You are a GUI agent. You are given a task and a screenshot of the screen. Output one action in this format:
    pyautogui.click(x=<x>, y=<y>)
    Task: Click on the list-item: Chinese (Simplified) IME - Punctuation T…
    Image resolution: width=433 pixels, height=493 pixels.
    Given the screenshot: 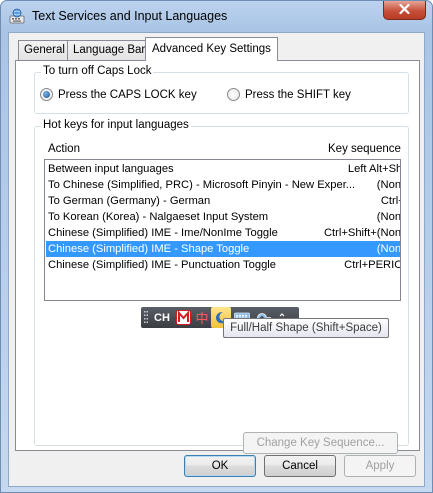 What is the action you would take?
    pyautogui.click(x=223, y=265)
    